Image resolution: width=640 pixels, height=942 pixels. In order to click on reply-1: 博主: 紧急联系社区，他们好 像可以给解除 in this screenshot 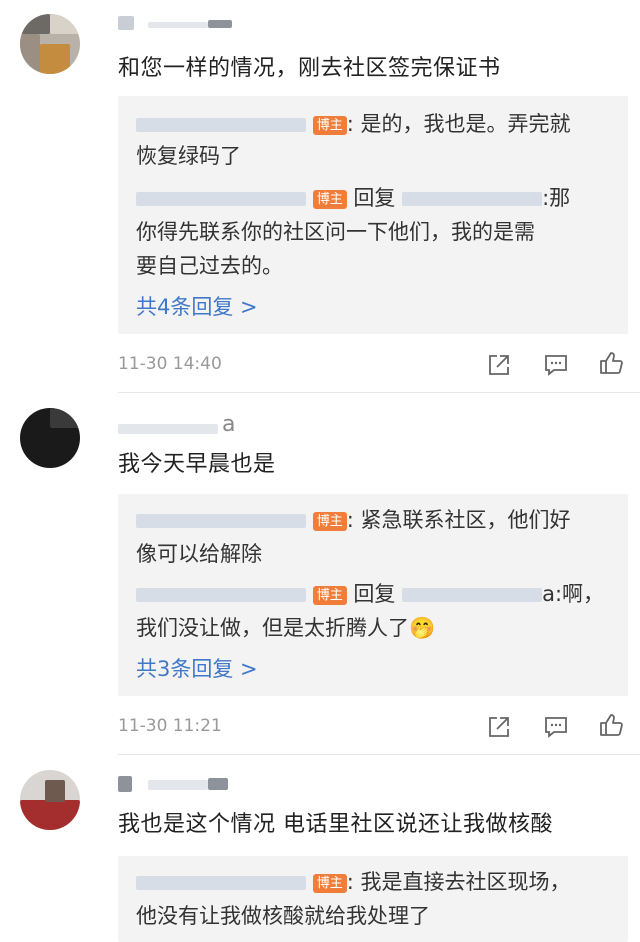, I will do `click(376, 536)`.